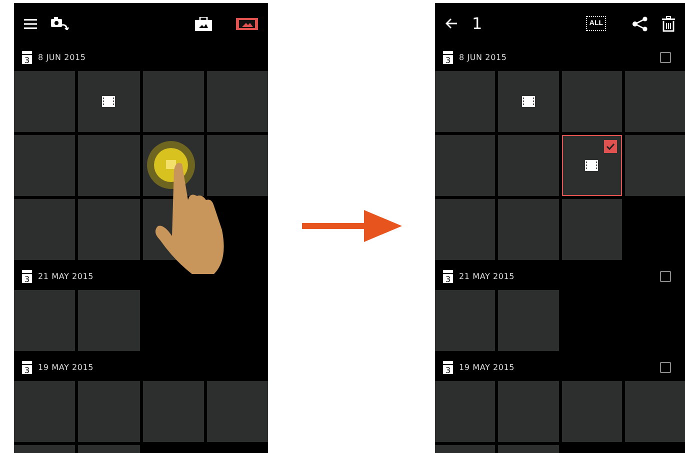  Describe the element at coordinates (451, 23) in the screenshot. I see `back-arrow-icon` at that location.